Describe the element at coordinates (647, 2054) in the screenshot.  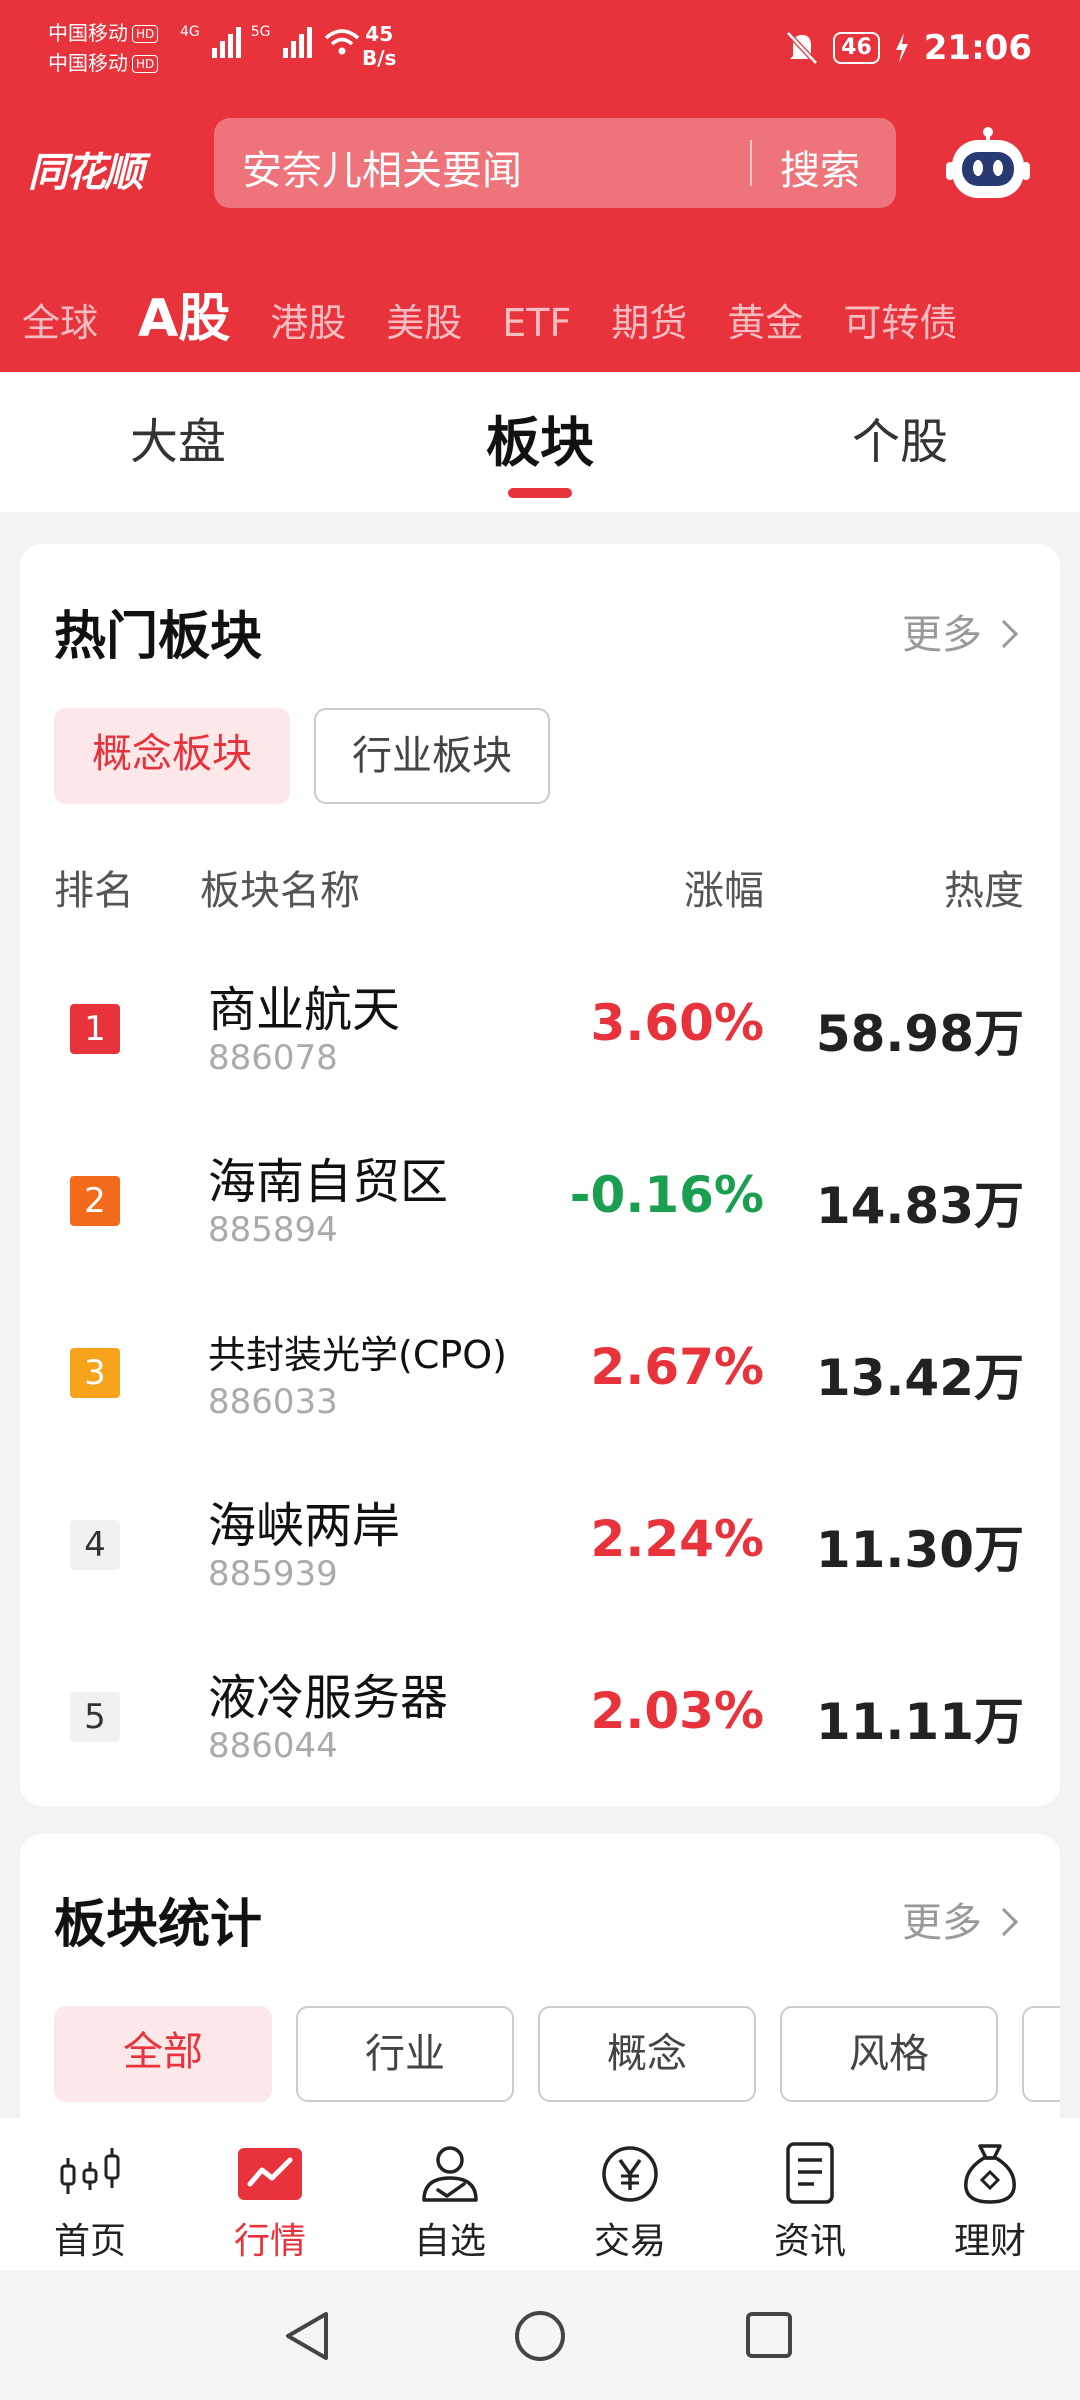
I see `filter-concept: 概念` at that location.